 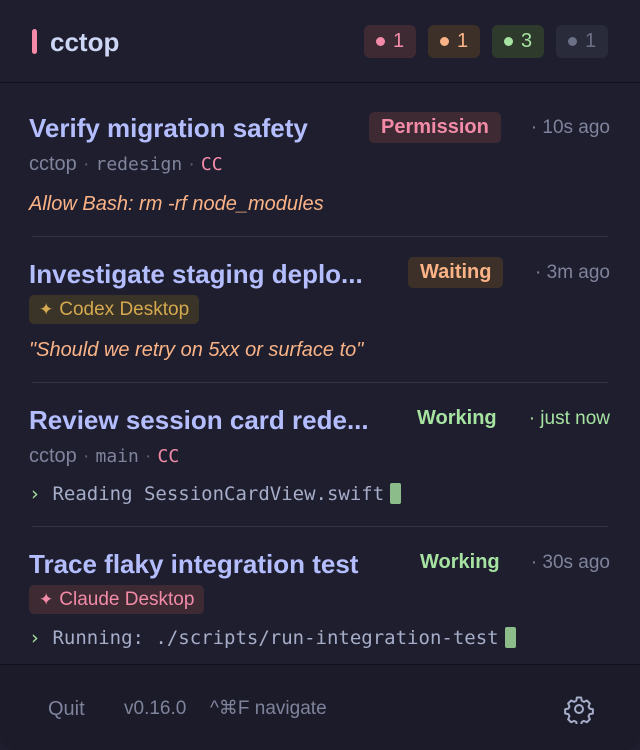 What do you see at coordinates (569, 418) in the screenshot?
I see `session-time: · just now` at bounding box center [569, 418].